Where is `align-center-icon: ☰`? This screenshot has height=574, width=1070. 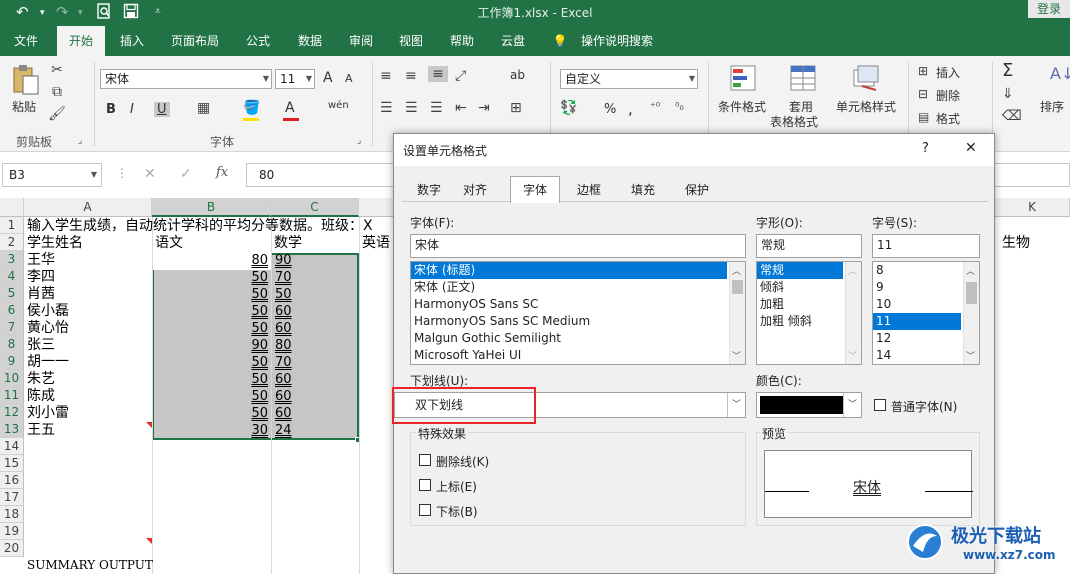 align-center-icon: ☰ is located at coordinates (411, 108).